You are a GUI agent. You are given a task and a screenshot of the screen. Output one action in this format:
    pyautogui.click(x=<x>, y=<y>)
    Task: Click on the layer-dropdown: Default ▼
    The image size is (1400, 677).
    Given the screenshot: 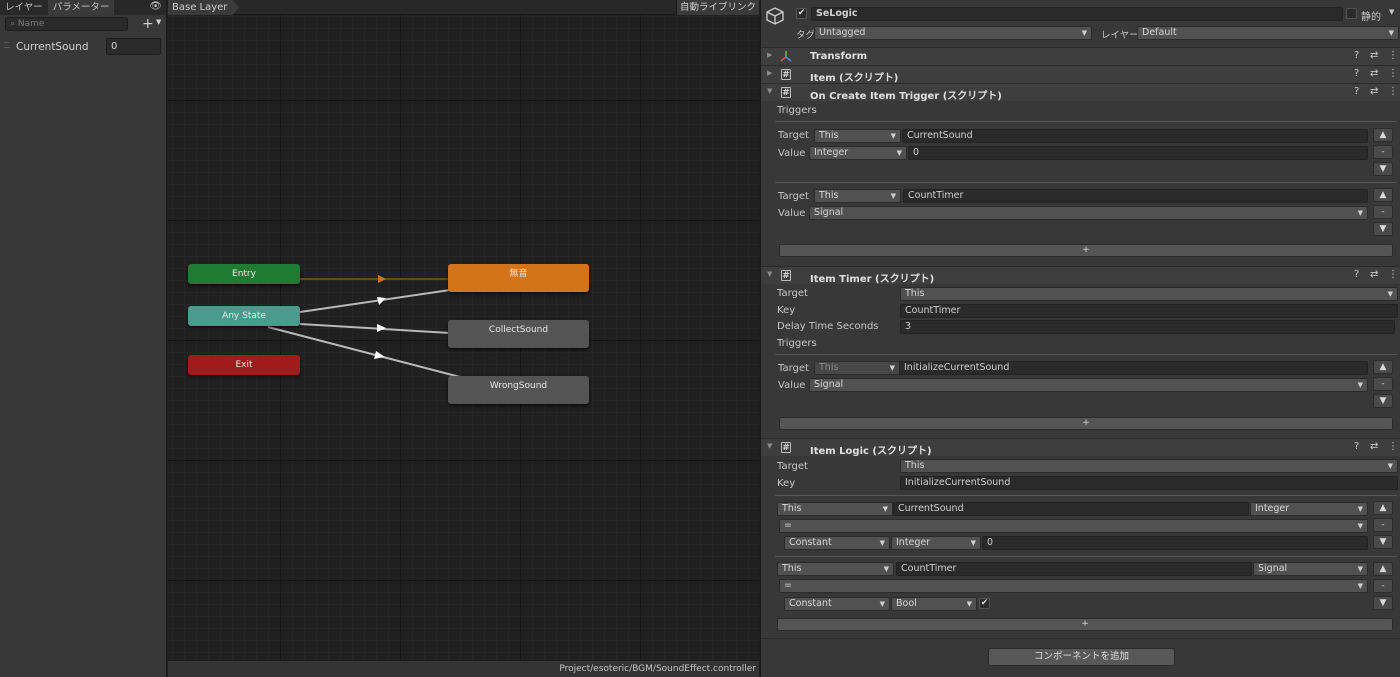 What is the action you would take?
    pyautogui.click(x=1268, y=33)
    